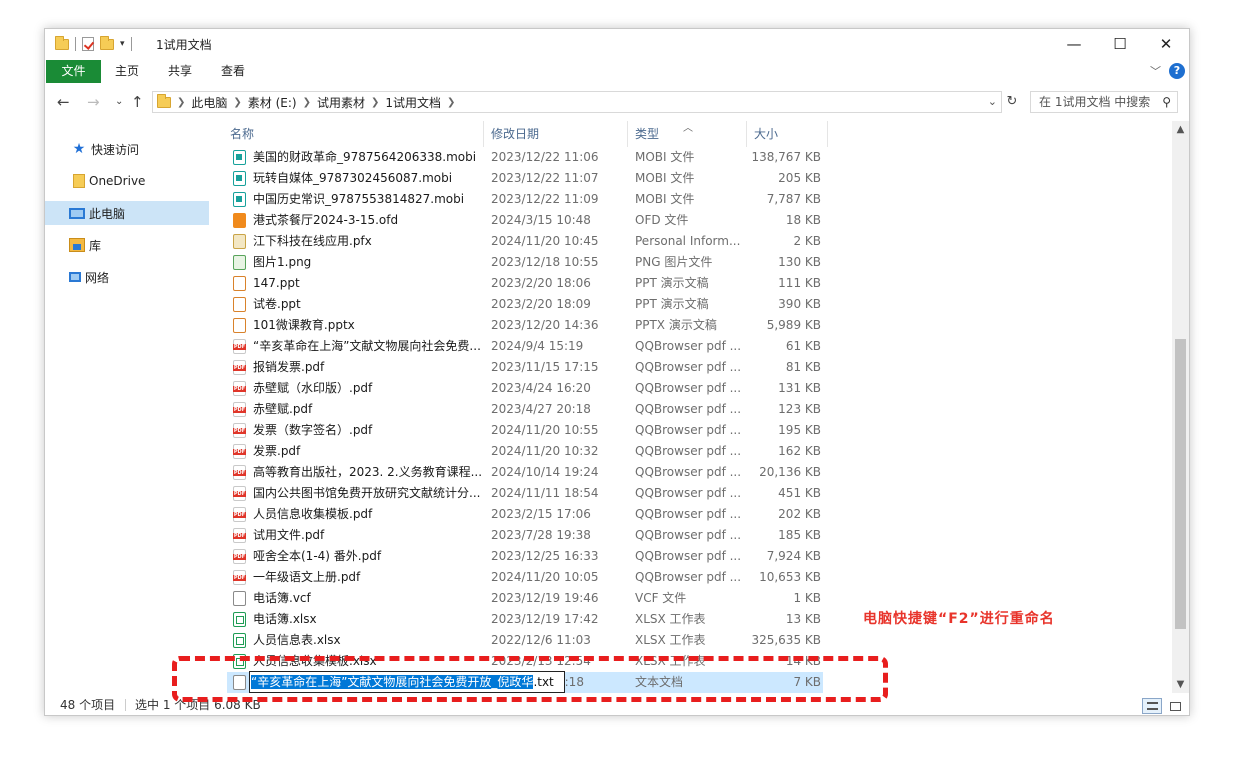  I want to click on selection-info: 选中 1 个项目 6.08 KB, so click(198, 705).